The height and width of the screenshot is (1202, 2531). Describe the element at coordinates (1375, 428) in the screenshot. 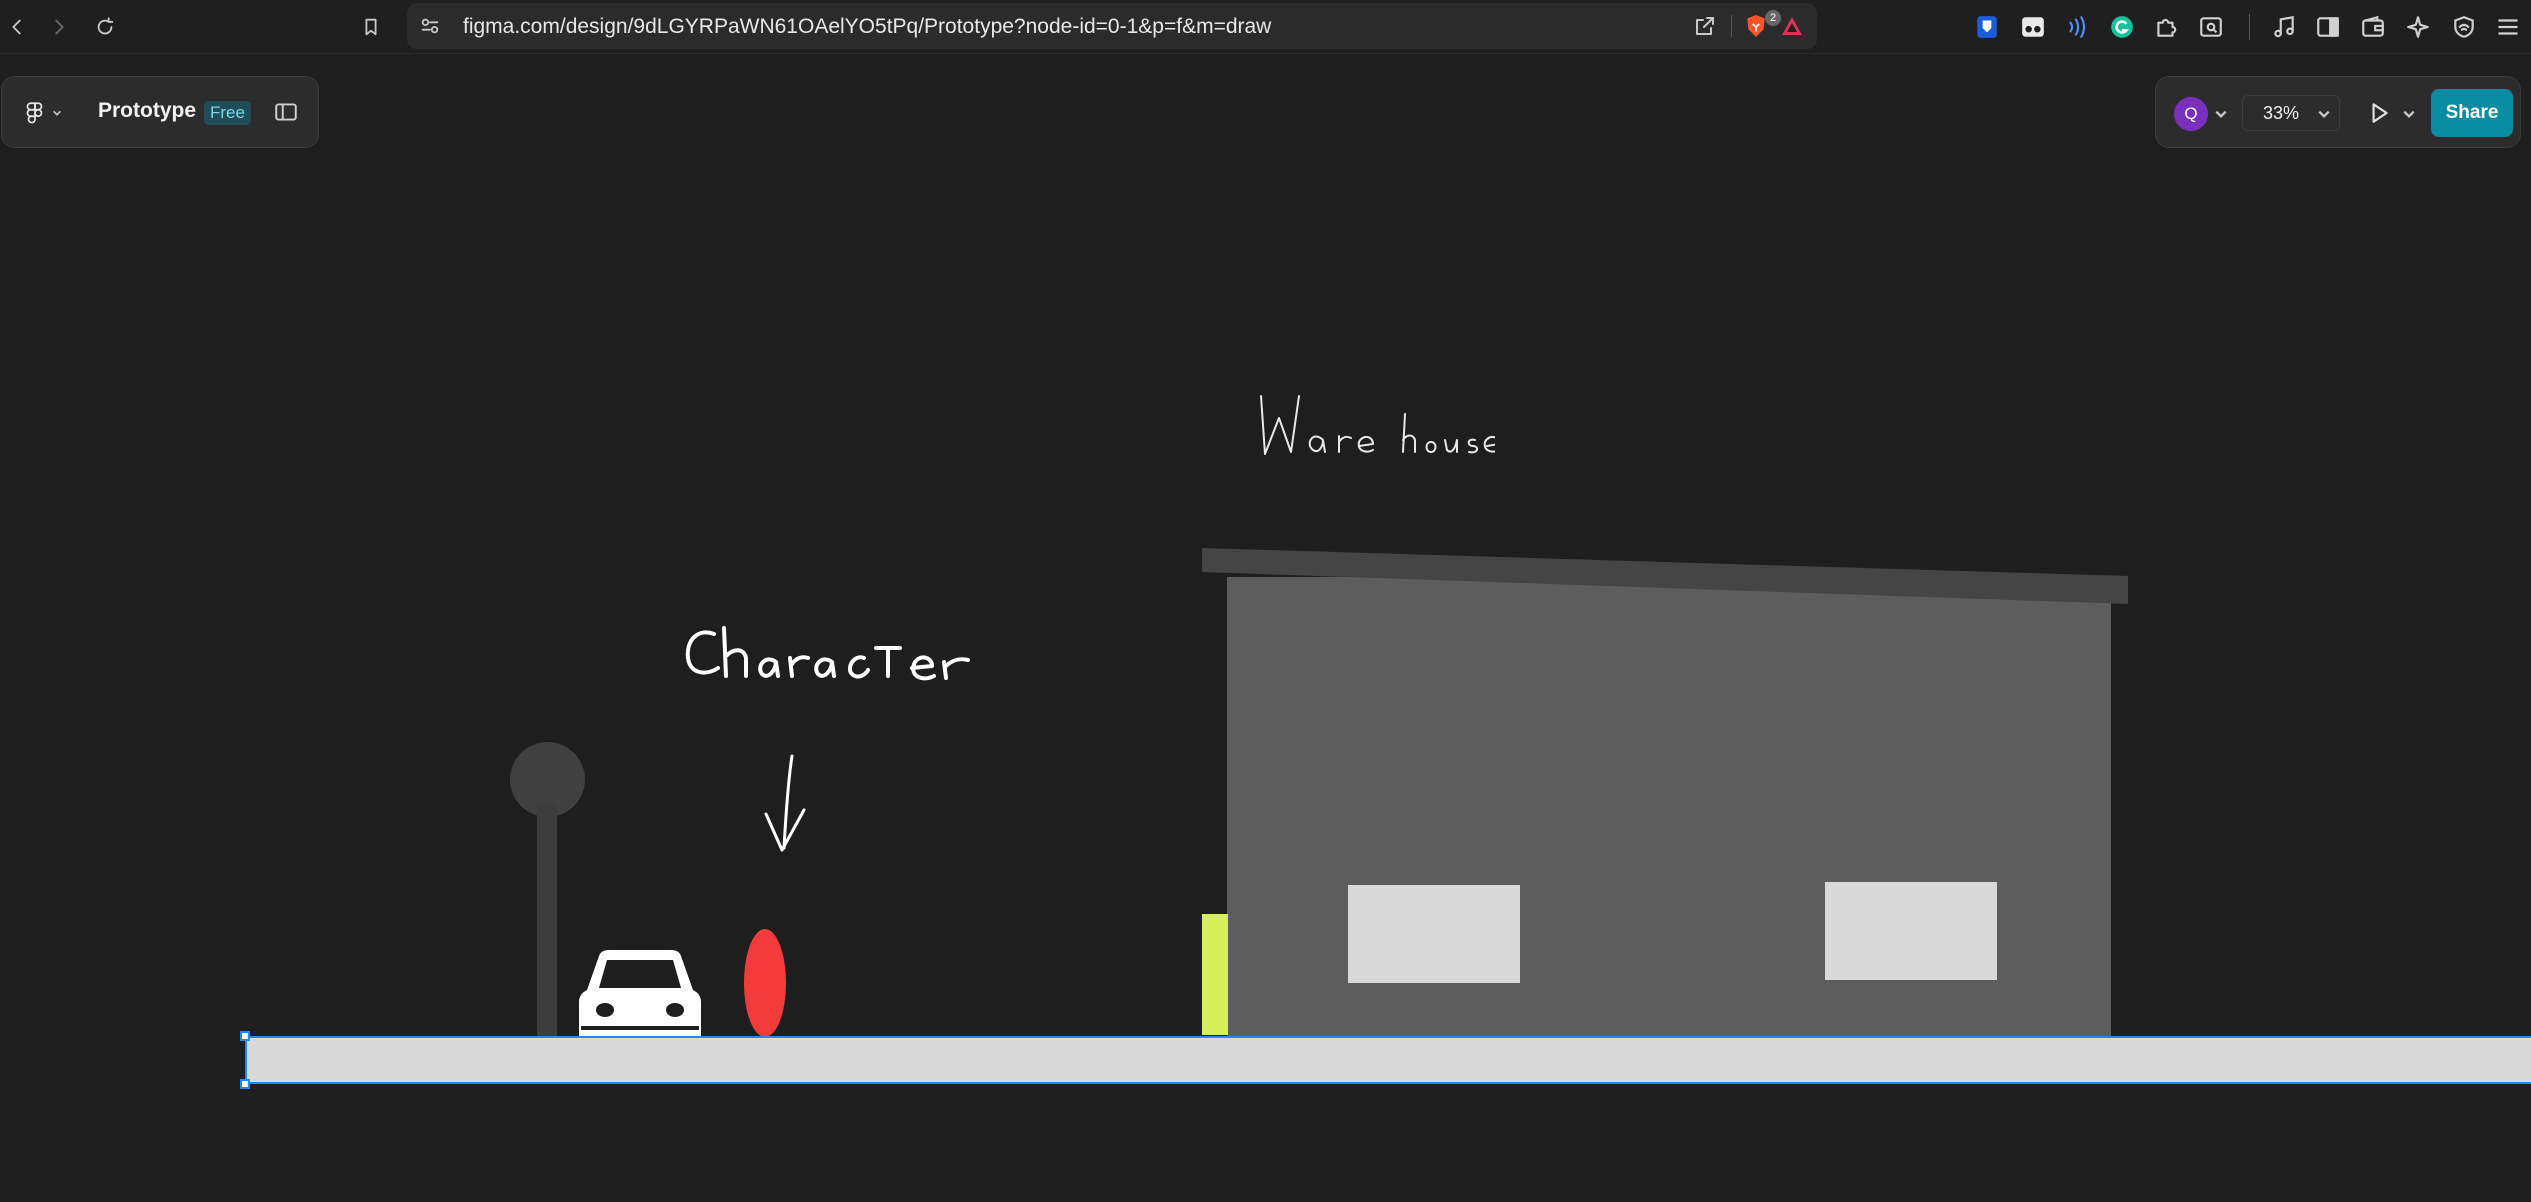

I see `warehouse-label` at that location.